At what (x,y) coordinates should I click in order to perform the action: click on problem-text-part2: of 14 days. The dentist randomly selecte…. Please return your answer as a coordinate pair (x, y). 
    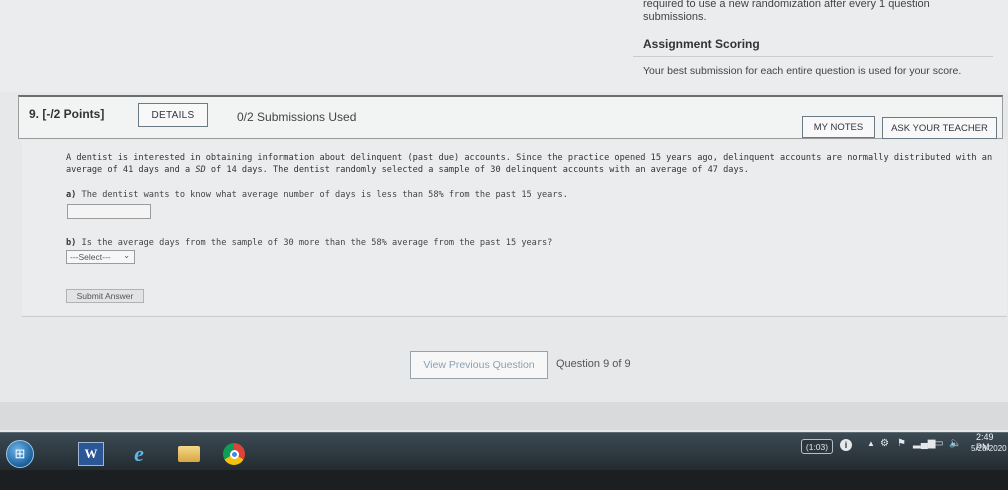
    Looking at the image, I should click on (477, 170).